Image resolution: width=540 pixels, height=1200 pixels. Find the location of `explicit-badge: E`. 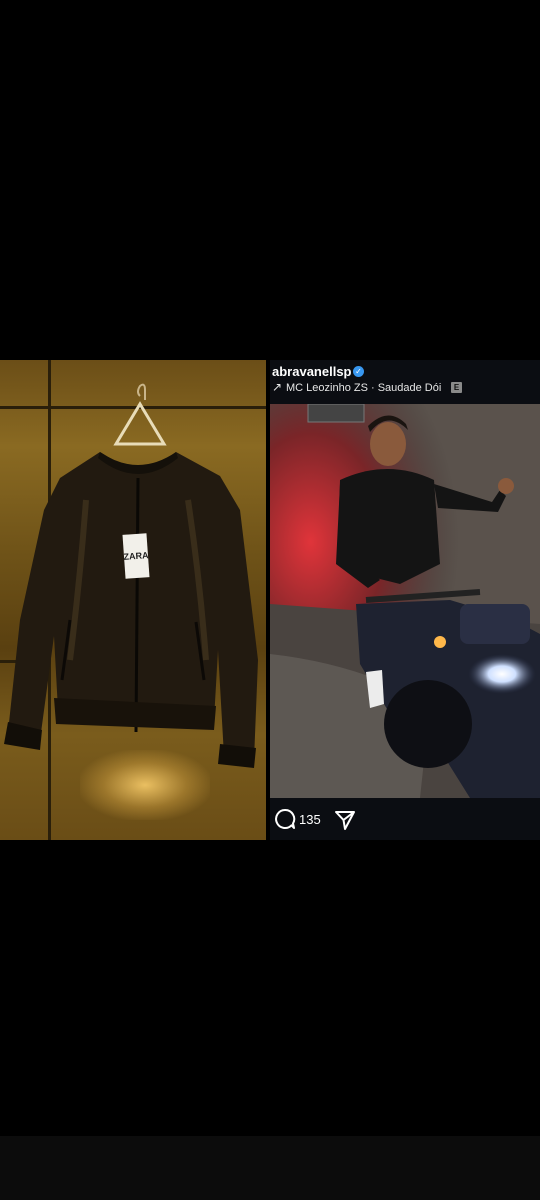

explicit-badge: E is located at coordinates (456, 387).